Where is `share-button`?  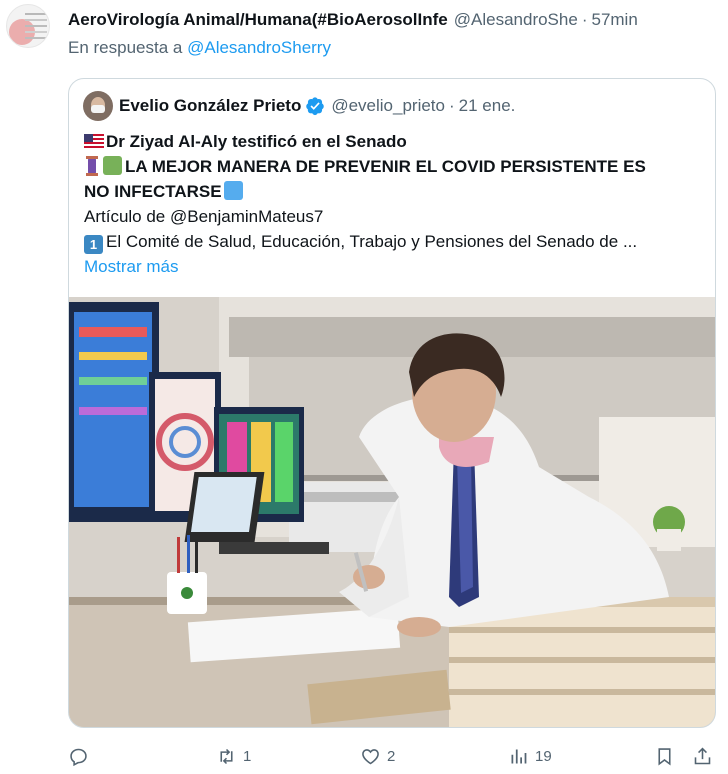 share-button is located at coordinates (702, 756).